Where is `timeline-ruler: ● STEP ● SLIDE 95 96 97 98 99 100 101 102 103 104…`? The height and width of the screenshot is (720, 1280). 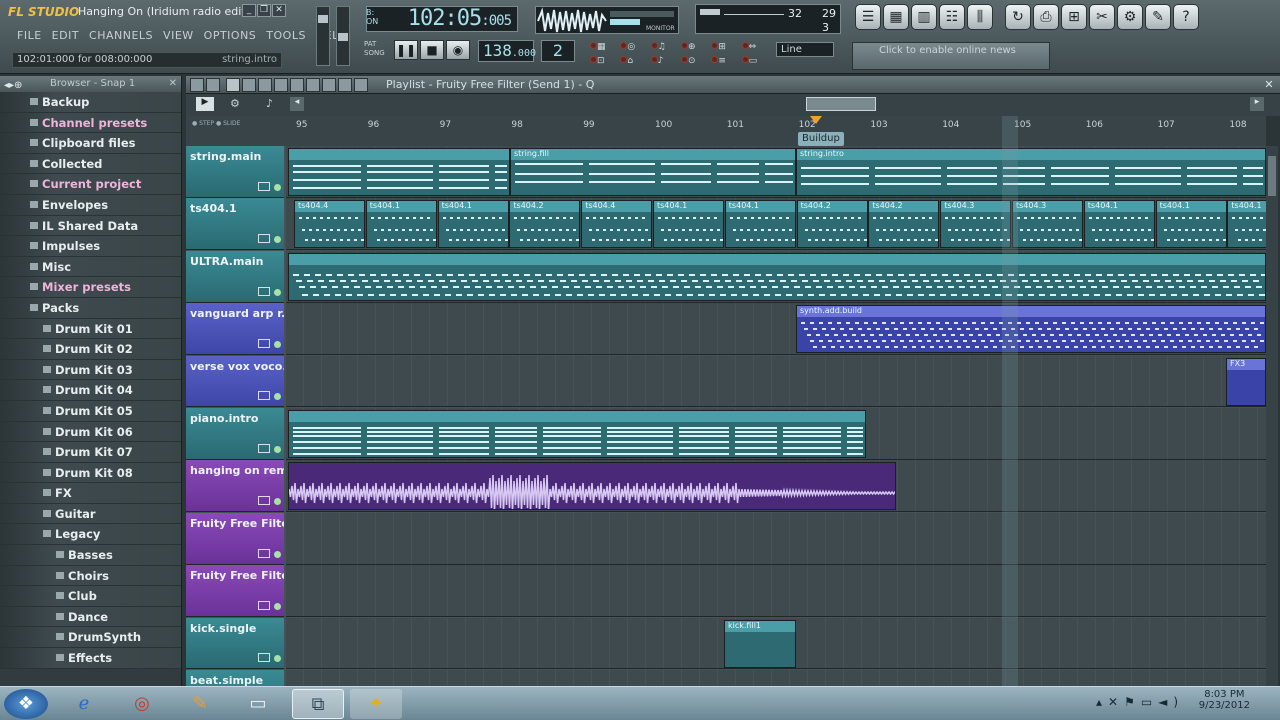 timeline-ruler: ● STEP ● SLIDE 95 96 97 98 99 100 101 102 103 104… is located at coordinates (726, 131).